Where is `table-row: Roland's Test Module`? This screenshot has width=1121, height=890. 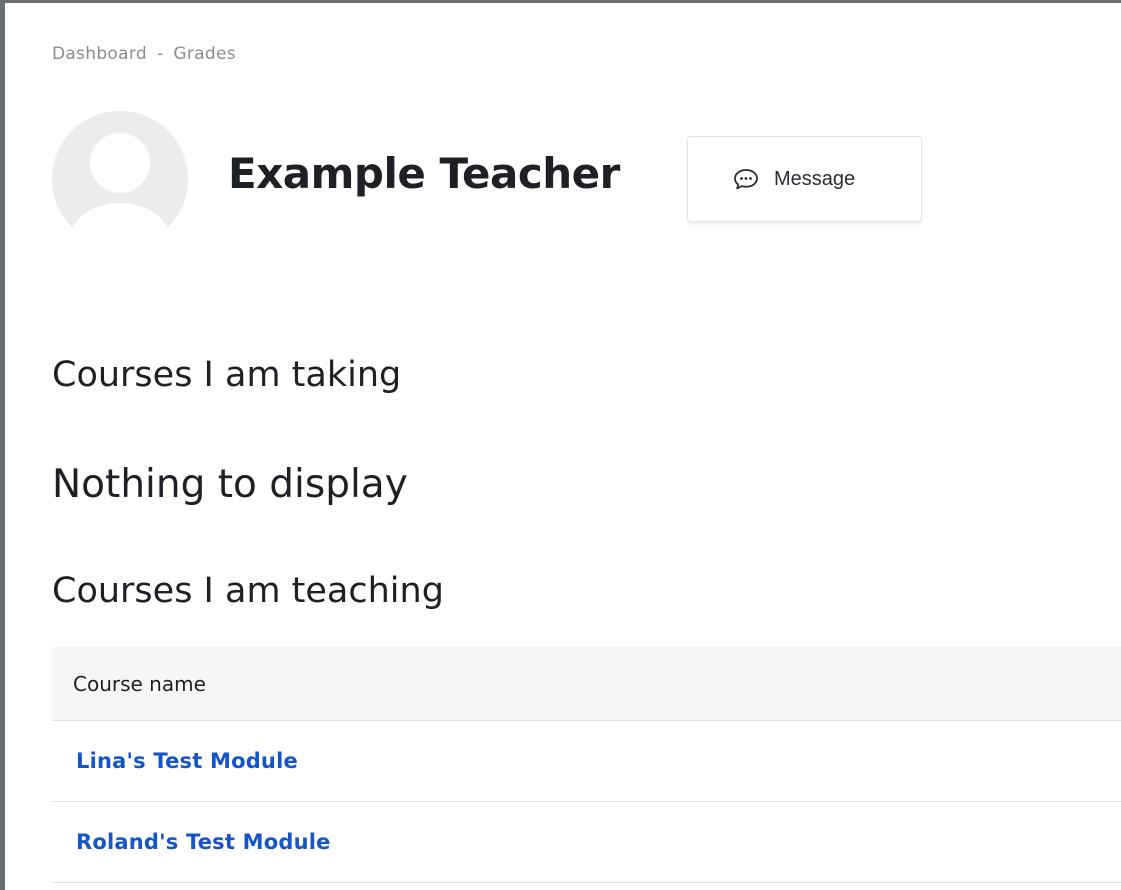 table-row: Roland's Test Module is located at coordinates (586, 842).